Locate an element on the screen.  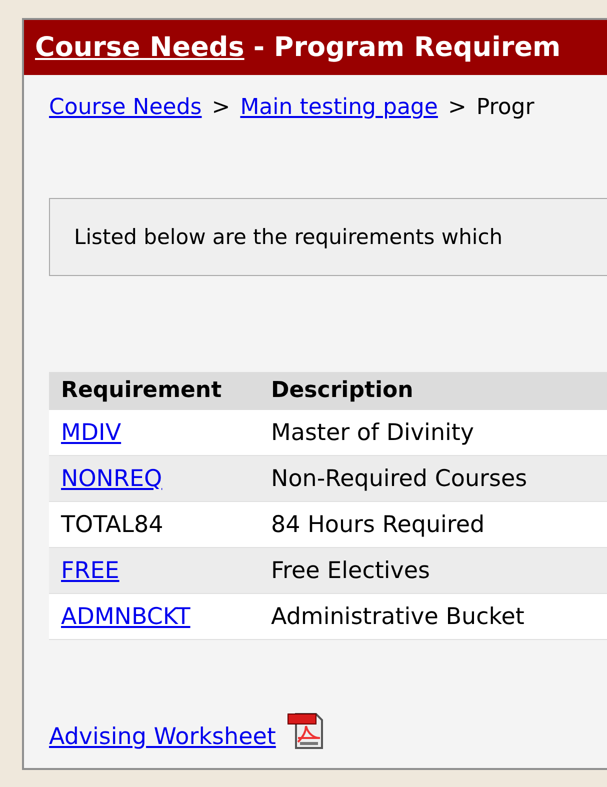
requirement-link: ADMNBCKT is located at coordinates (125, 617).